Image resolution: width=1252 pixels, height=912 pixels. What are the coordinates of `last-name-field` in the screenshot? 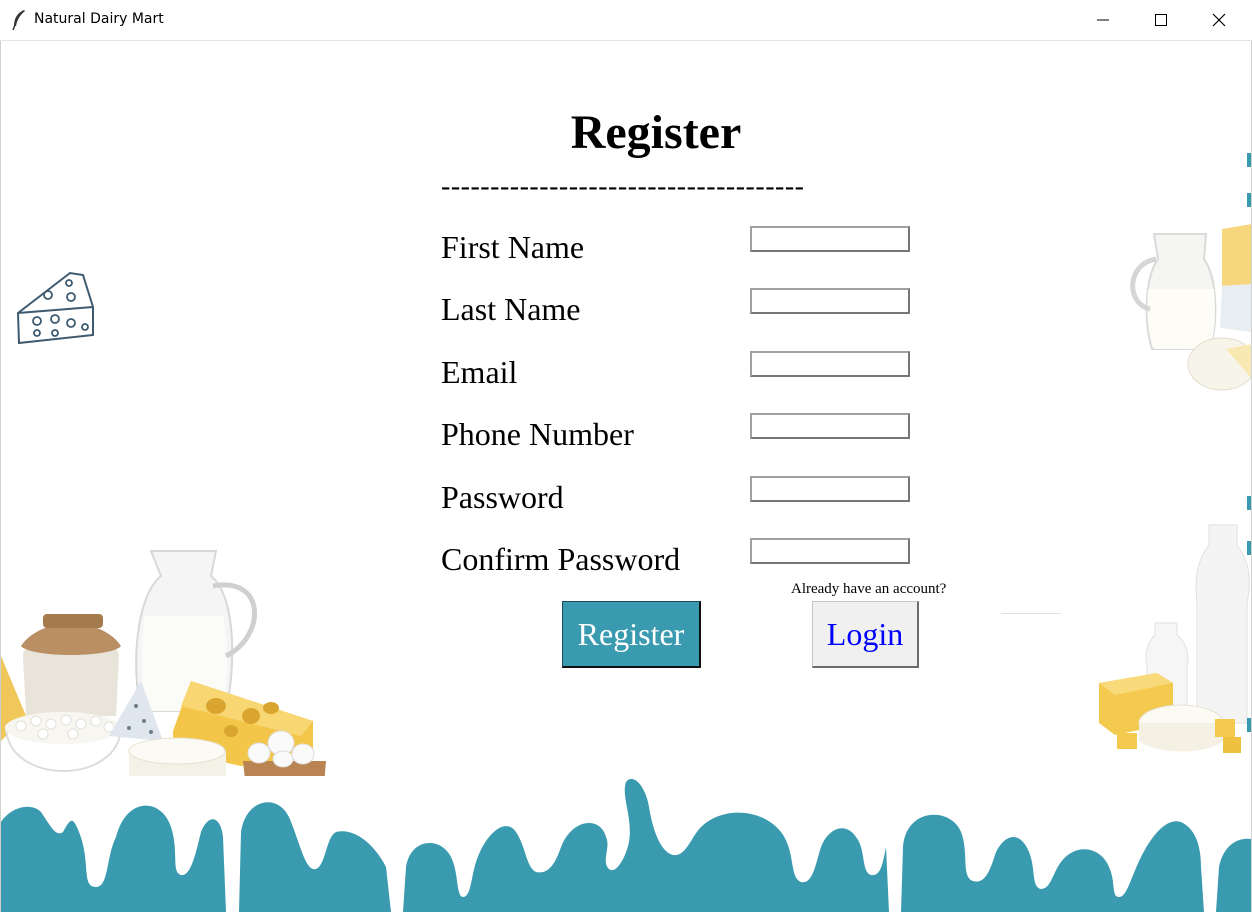 It's located at (830, 301).